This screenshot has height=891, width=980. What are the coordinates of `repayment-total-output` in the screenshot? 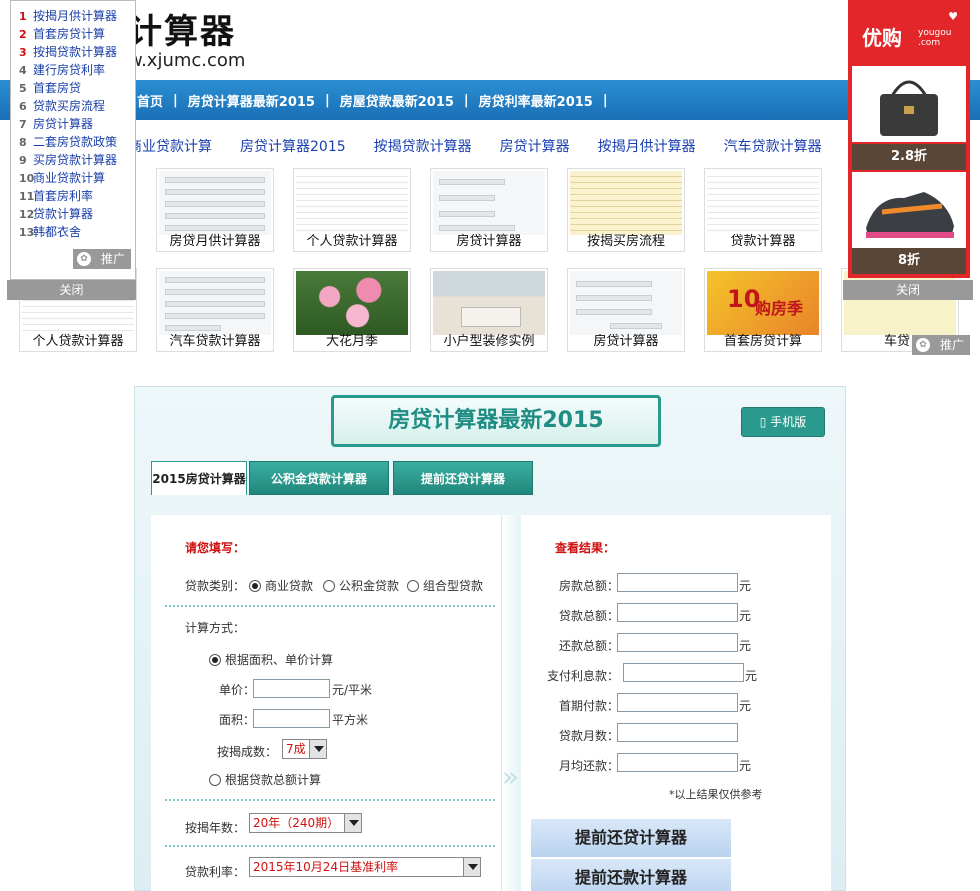 It's located at (677, 642).